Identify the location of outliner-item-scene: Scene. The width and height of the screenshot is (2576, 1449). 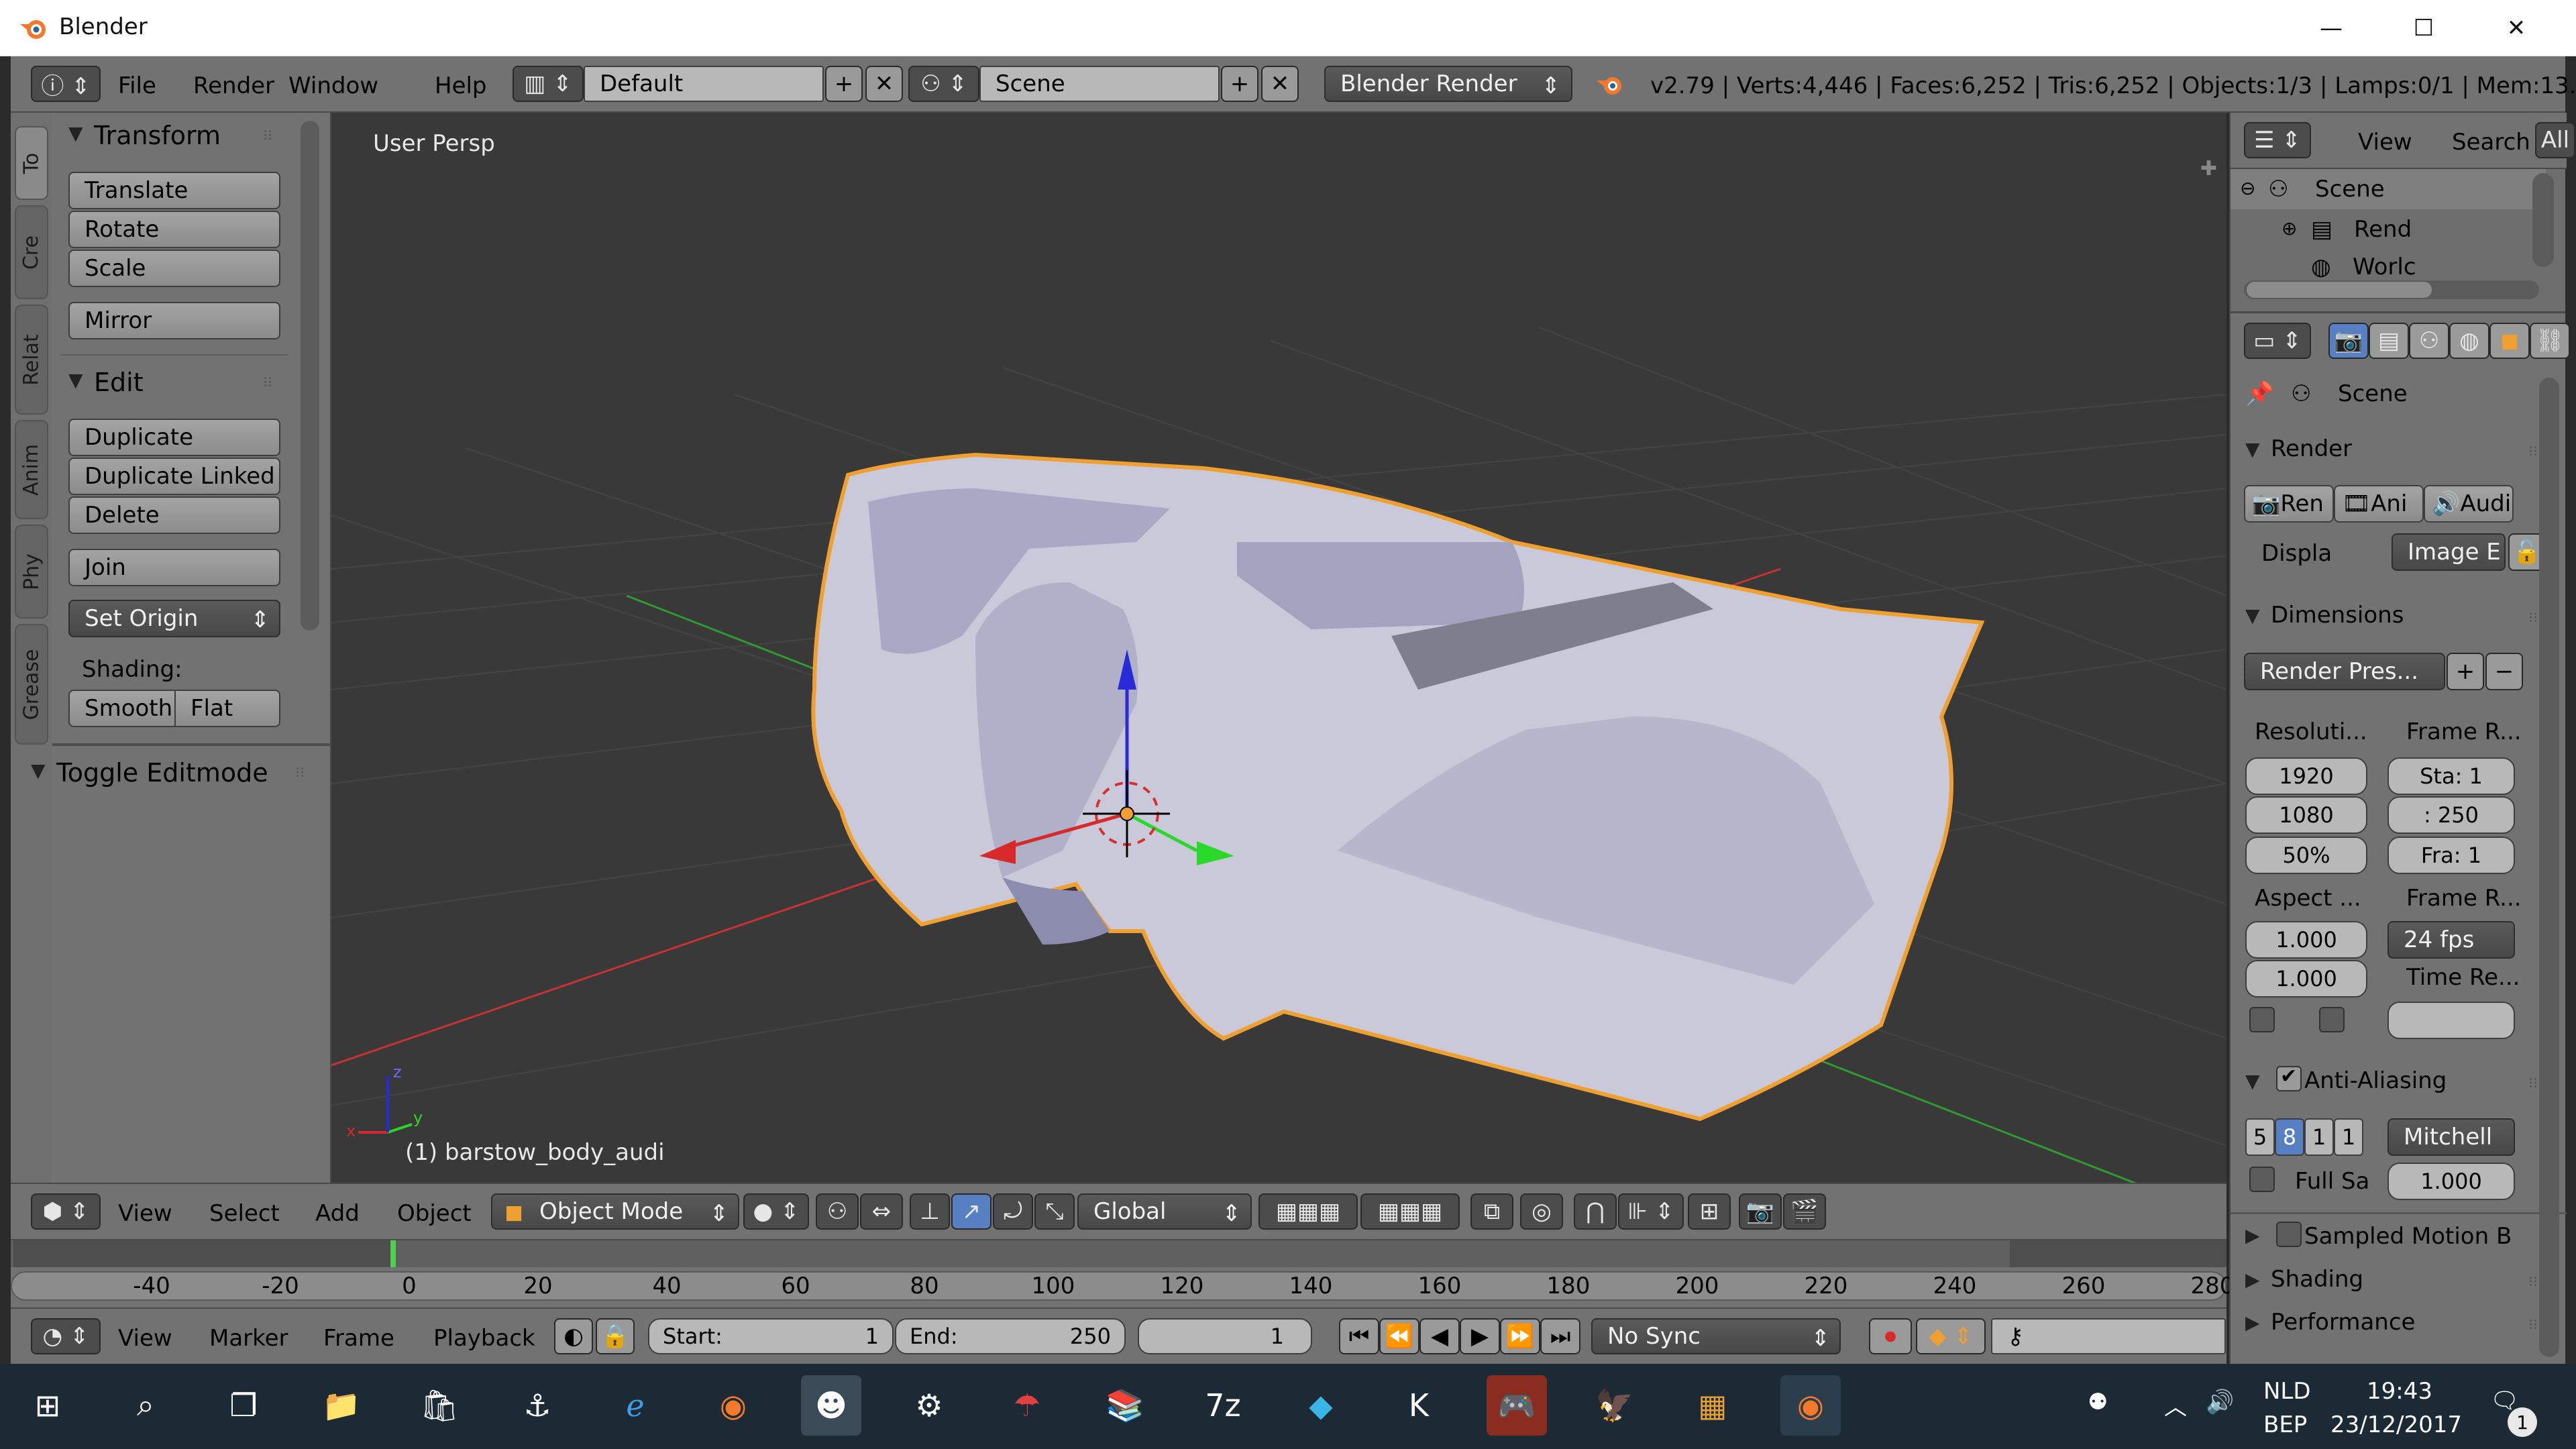
(2350, 189).